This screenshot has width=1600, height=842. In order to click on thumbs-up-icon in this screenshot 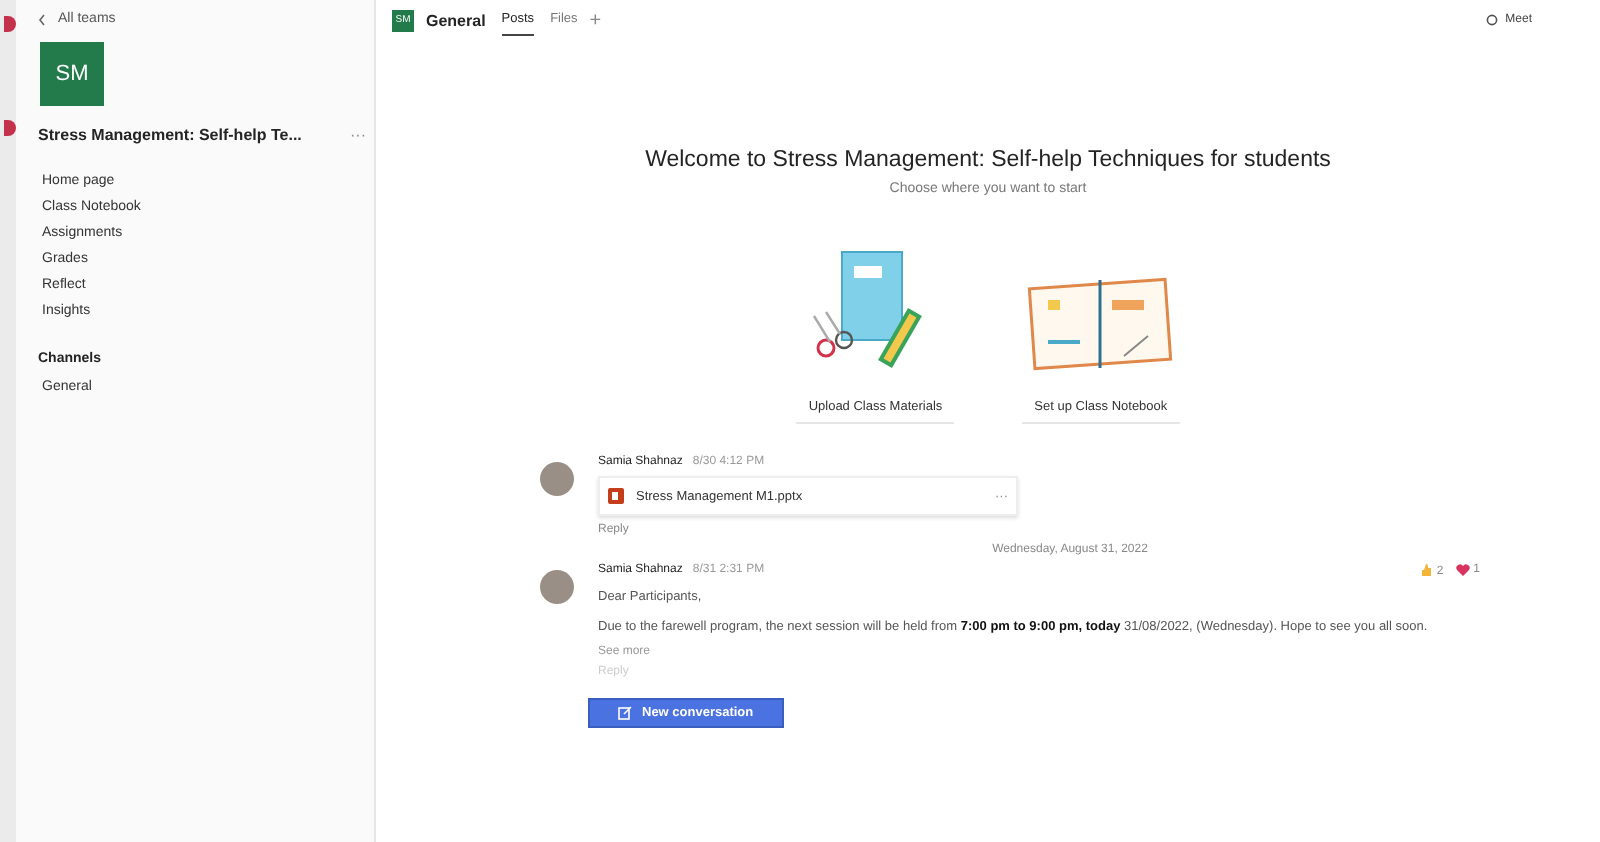, I will do `click(1426, 571)`.